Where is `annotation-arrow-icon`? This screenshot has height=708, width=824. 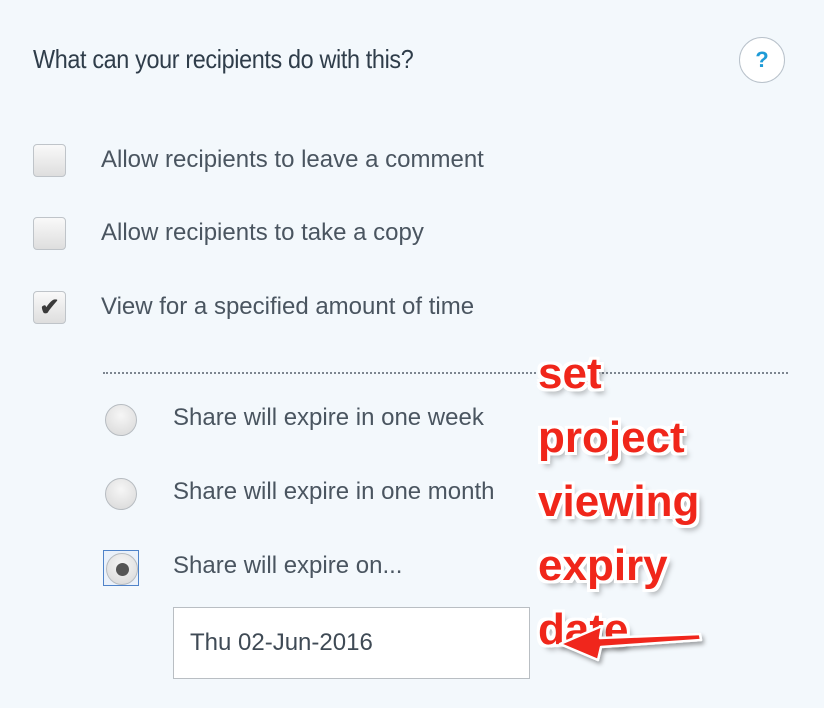 annotation-arrow-icon is located at coordinates (630, 643).